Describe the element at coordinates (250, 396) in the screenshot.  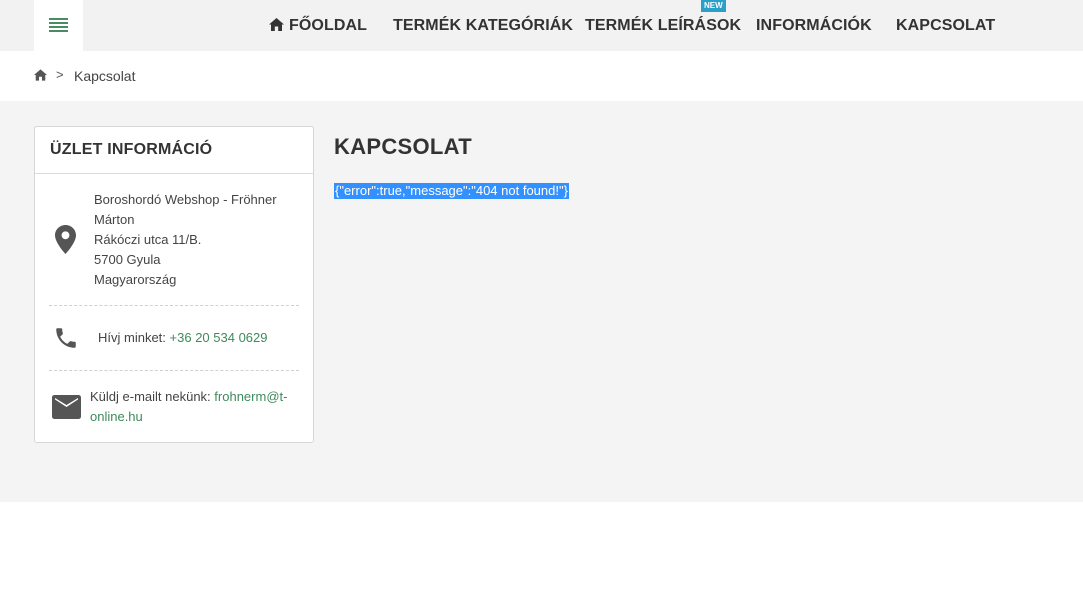
I see `email-link: frohnerm@t-` at that location.